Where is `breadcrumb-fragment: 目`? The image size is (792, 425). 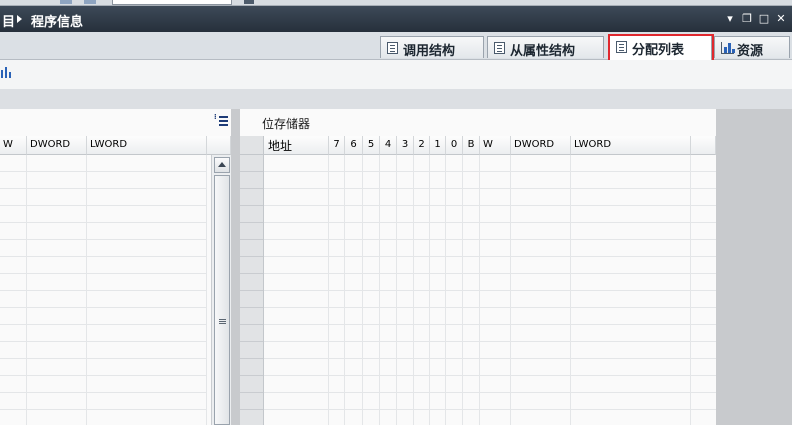
breadcrumb-fragment: 目 is located at coordinates (9, 22).